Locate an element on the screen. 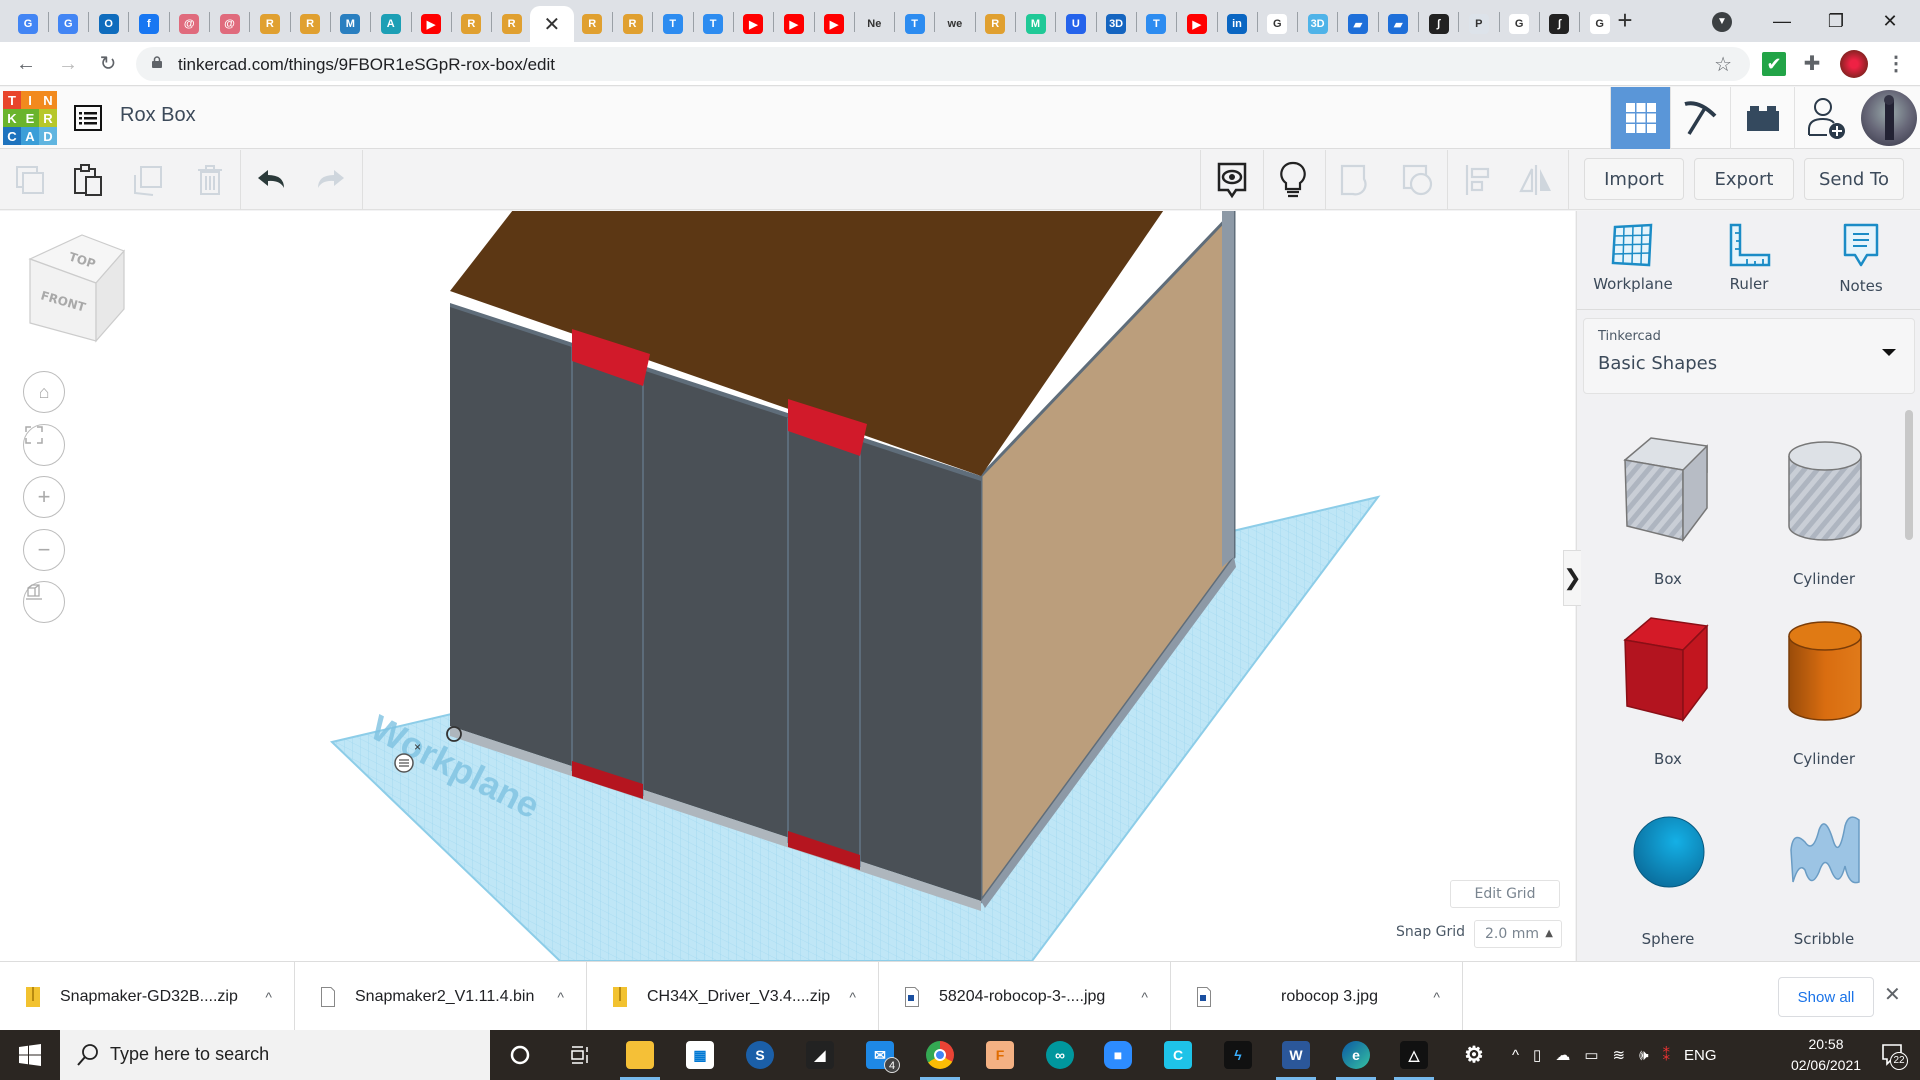  wifi-icon: ≋ is located at coordinates (1619, 1055).